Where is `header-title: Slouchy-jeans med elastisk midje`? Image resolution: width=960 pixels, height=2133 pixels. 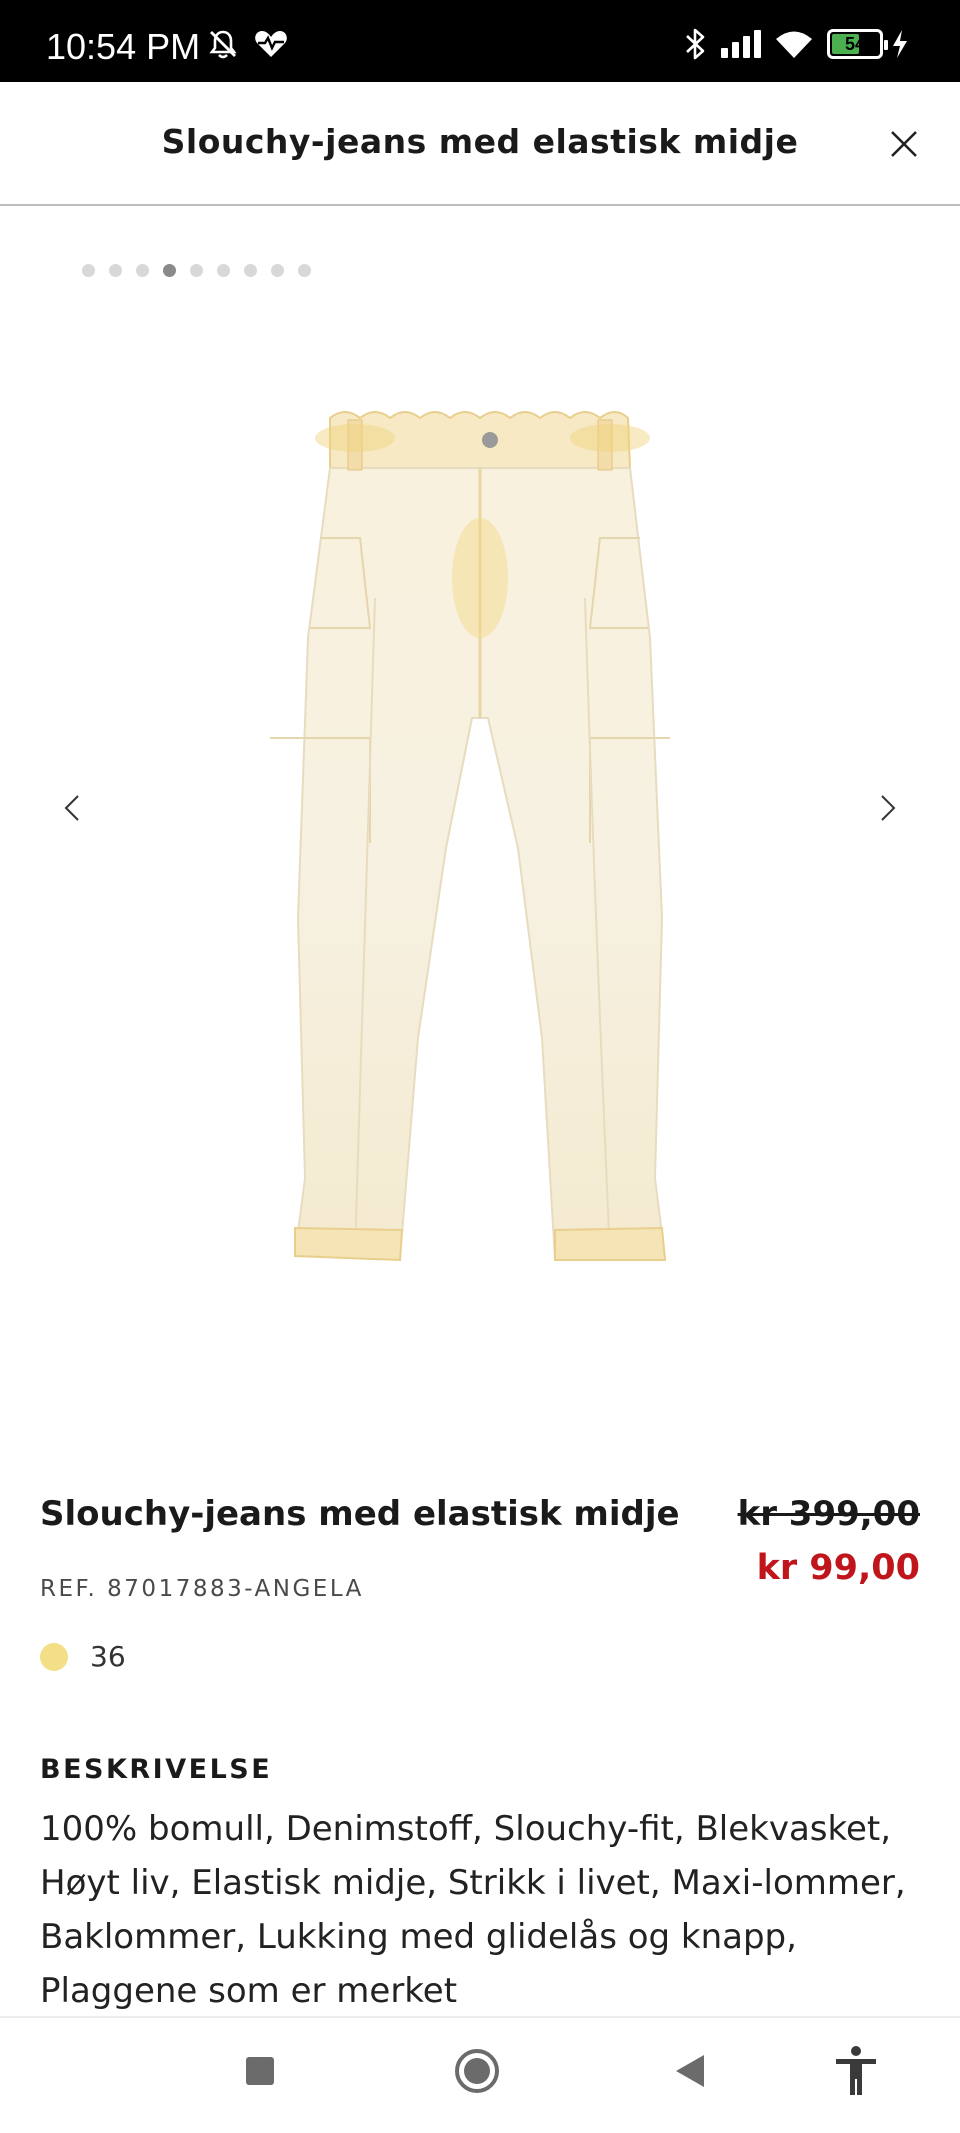
header-title: Slouchy-jeans med elastisk midje is located at coordinates (480, 141).